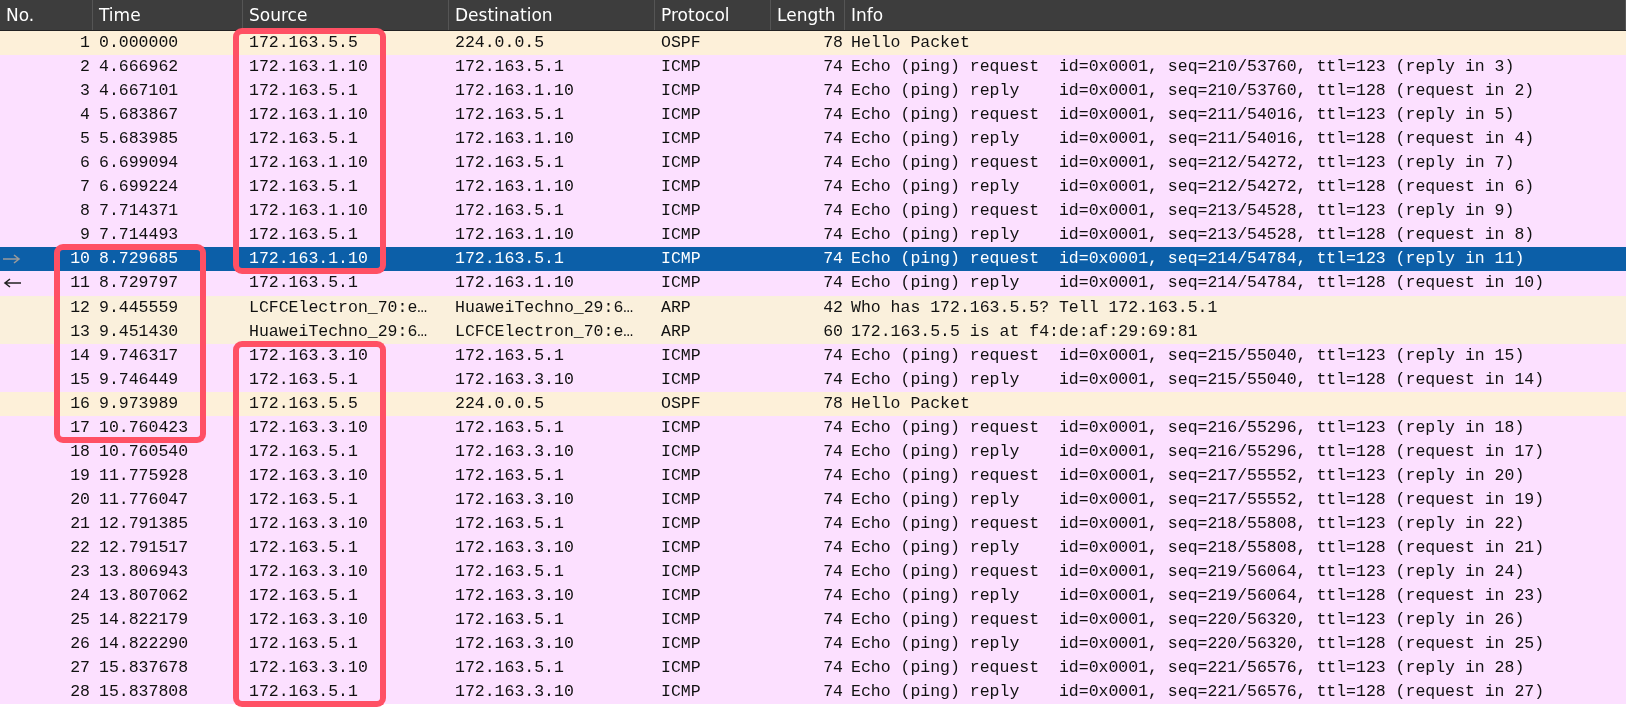  What do you see at coordinates (713, 15) in the screenshot?
I see `column-header: Protocol` at bounding box center [713, 15].